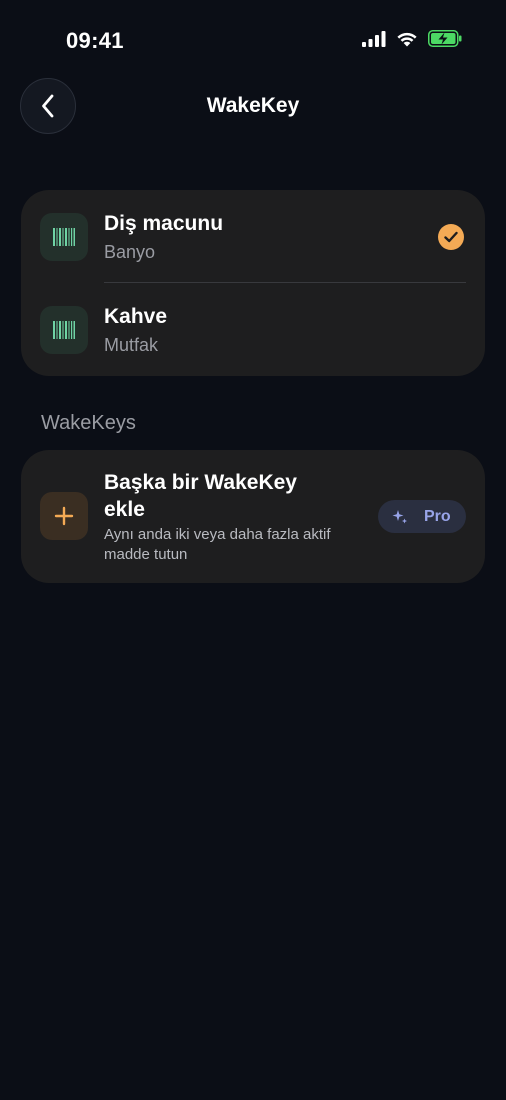  Describe the element at coordinates (422, 516) in the screenshot. I see `pro-badge: Pro` at that location.